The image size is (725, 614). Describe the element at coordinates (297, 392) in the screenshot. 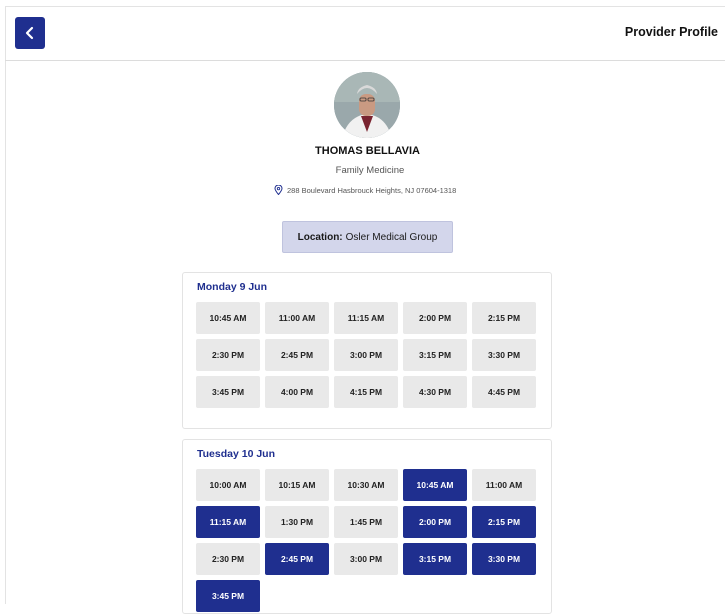

I see `time-slot-button: 4:00 PM` at that location.